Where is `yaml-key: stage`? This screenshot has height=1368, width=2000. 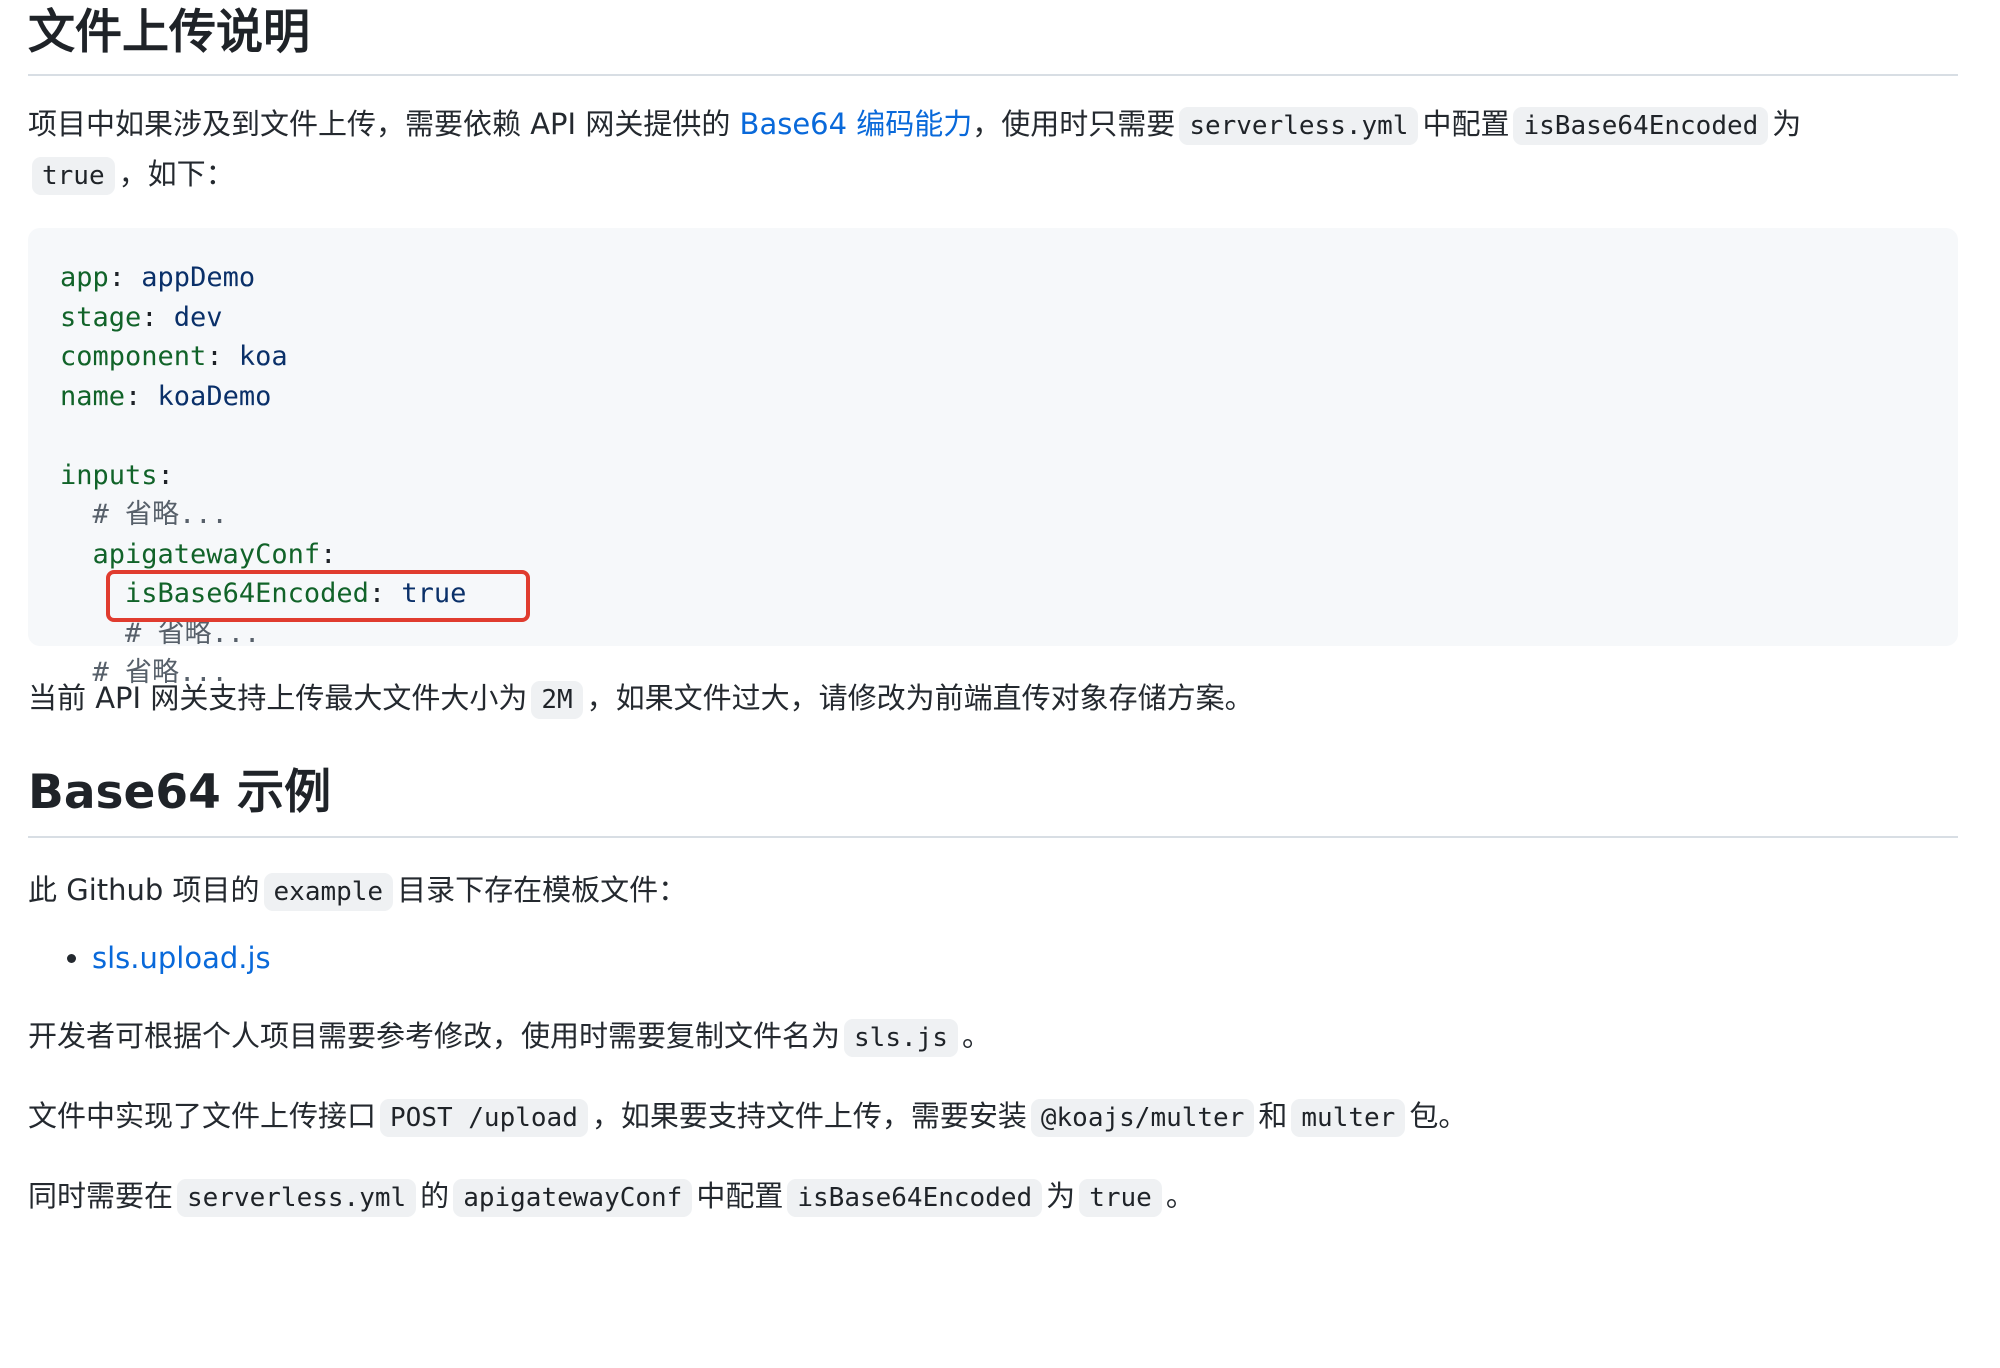
yaml-key: stage is located at coordinates (101, 317).